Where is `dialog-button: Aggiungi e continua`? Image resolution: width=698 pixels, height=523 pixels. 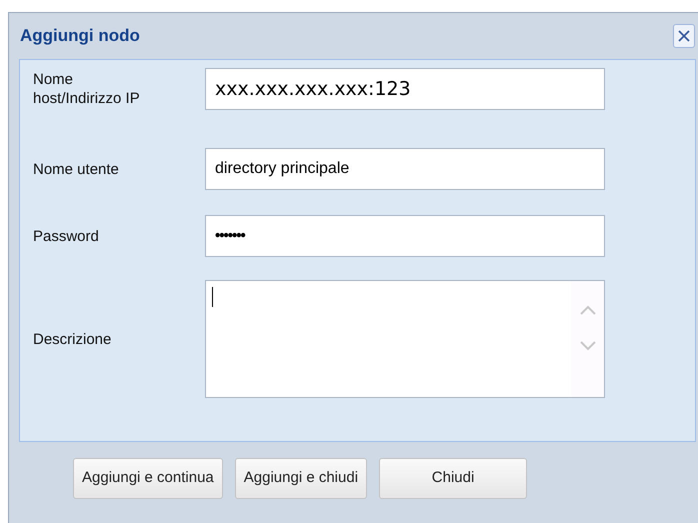
dialog-button: Aggiungi e continua is located at coordinates (148, 478).